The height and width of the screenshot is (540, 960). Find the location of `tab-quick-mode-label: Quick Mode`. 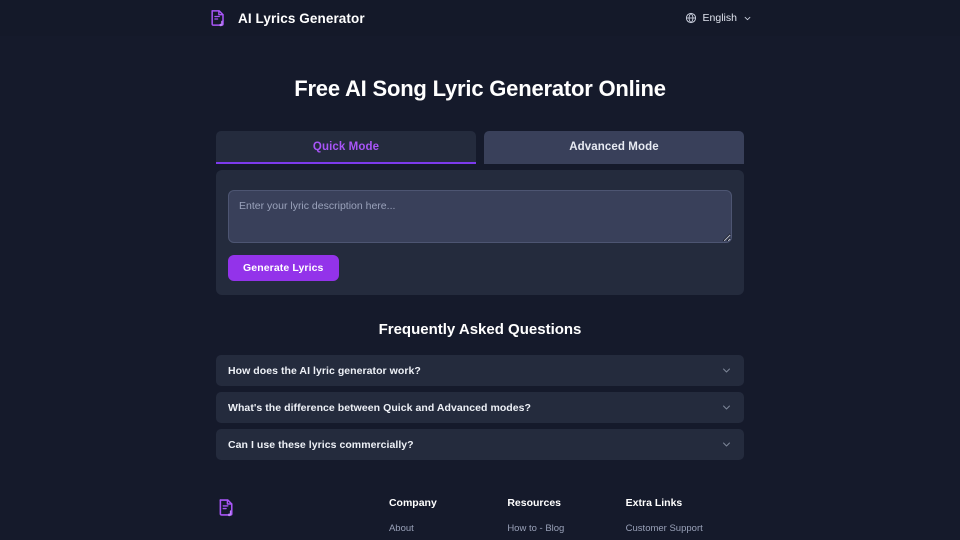

tab-quick-mode-label: Quick Mode is located at coordinates (346, 146).